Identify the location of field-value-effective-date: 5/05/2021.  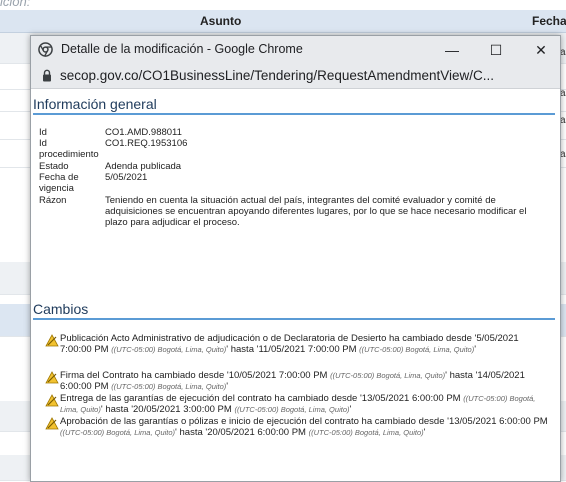
(126, 177).